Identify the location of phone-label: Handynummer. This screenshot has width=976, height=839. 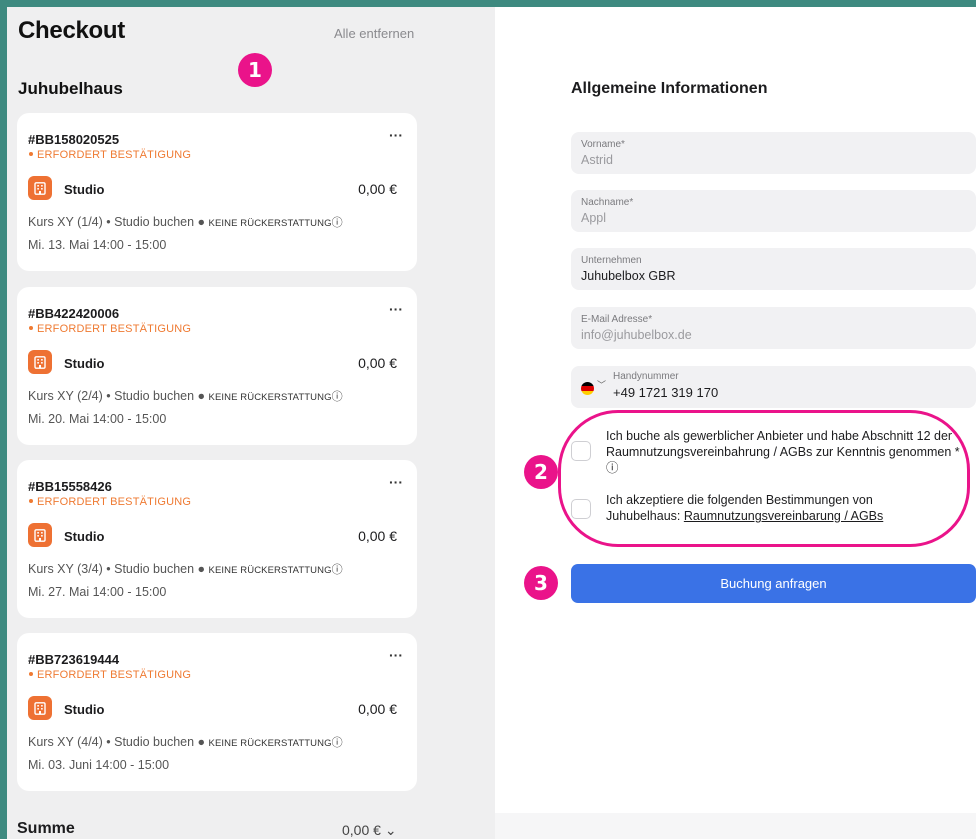
(646, 376).